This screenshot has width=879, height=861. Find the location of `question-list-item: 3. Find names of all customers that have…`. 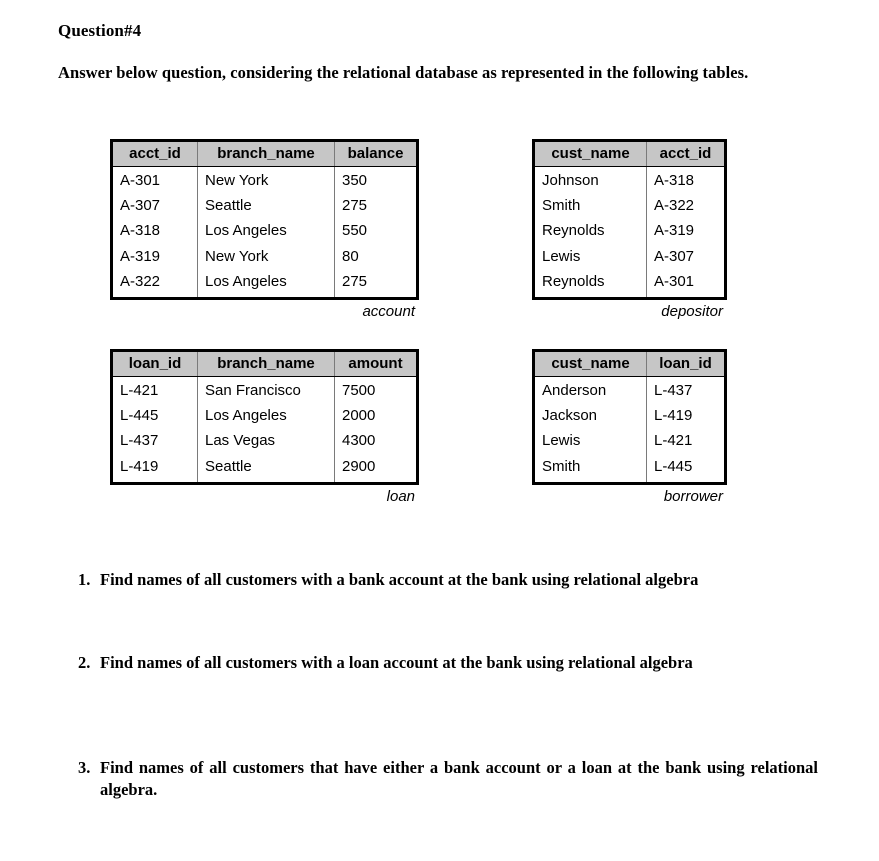

question-list-item: 3. Find names of all customers that have… is located at coordinates (448, 779).